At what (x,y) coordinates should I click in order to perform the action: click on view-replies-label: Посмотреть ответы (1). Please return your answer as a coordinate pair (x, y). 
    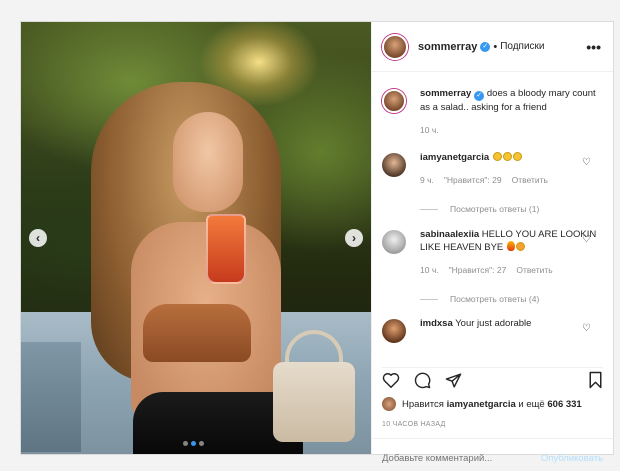
    Looking at the image, I should click on (495, 209).